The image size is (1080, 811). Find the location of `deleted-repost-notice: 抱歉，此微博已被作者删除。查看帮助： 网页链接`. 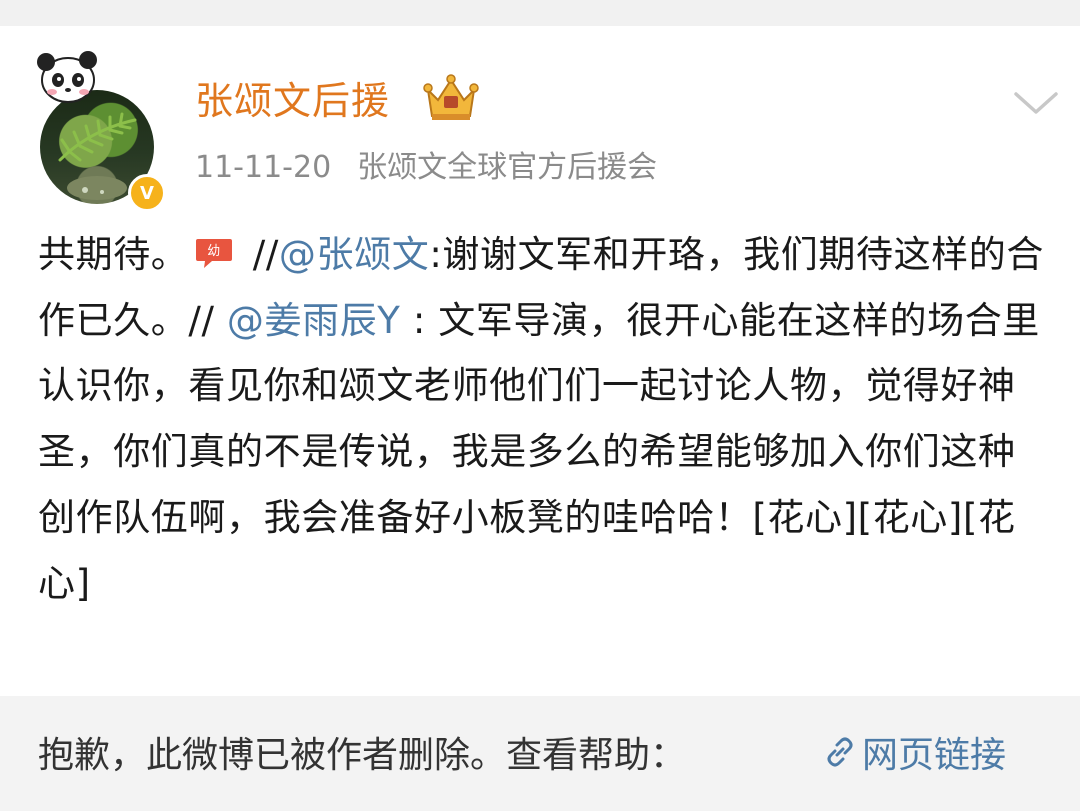

deleted-repost-notice: 抱歉，此微博已被作者删除。查看帮助： 网页链接 is located at coordinates (540, 753).